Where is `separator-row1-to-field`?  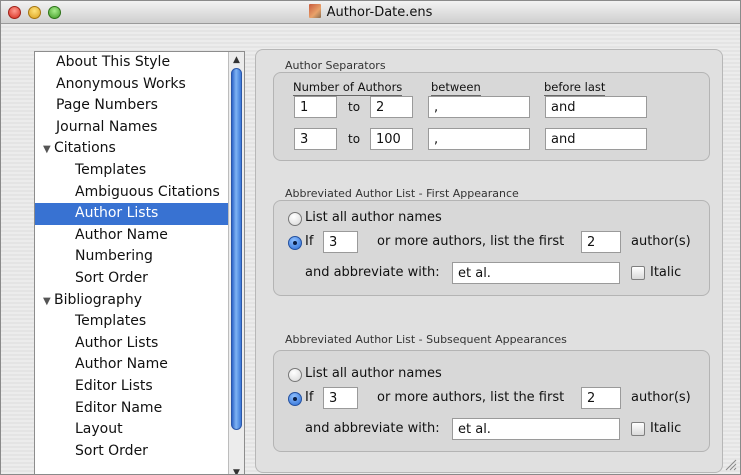 separator-row1-to-field is located at coordinates (391, 107).